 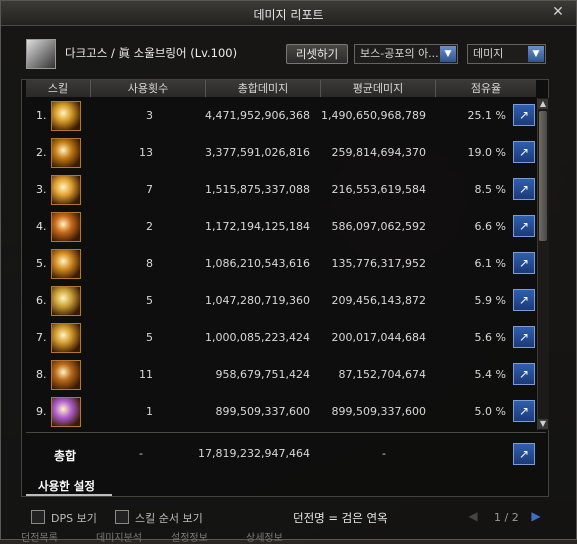 I want to click on row-rank: 4., so click(x=41, y=226).